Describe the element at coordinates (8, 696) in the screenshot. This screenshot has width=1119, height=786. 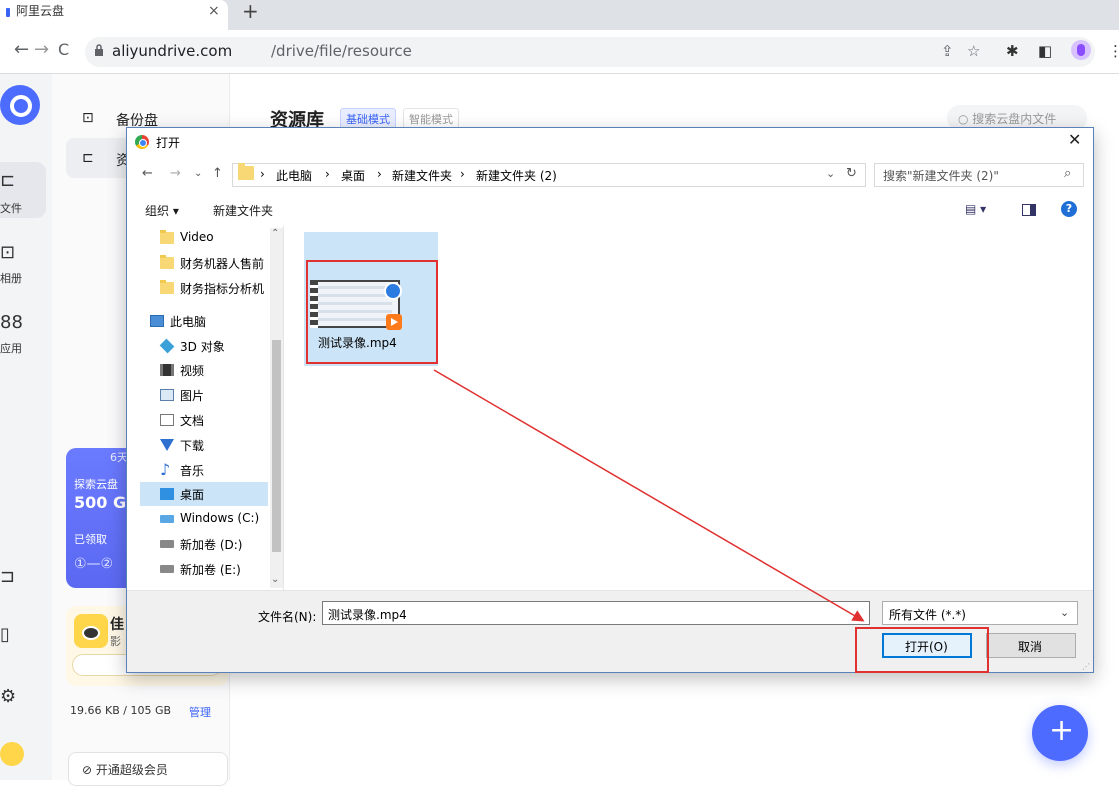
I see `settings-icon: ⚙` at that location.